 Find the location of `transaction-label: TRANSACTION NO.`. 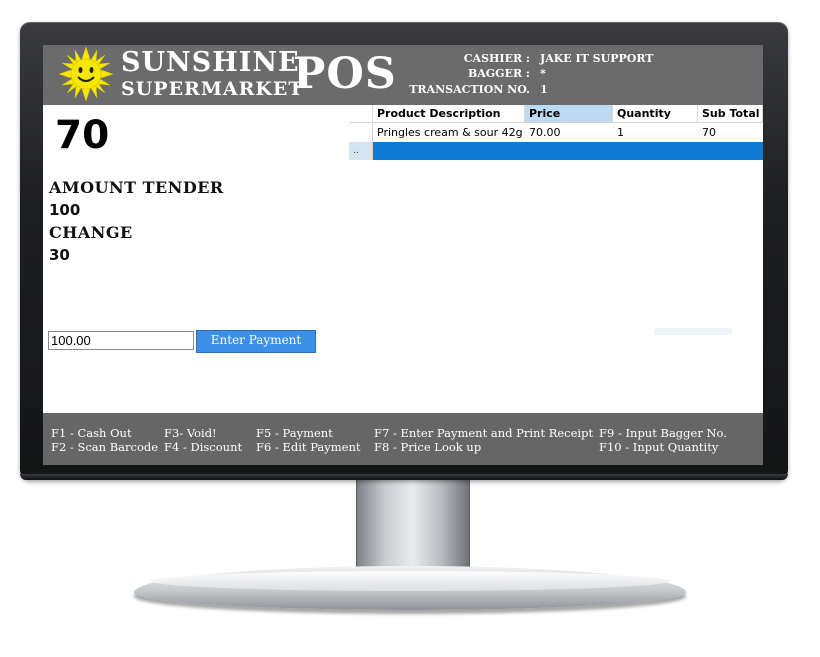

transaction-label: TRANSACTION NO. is located at coordinates (469, 89).